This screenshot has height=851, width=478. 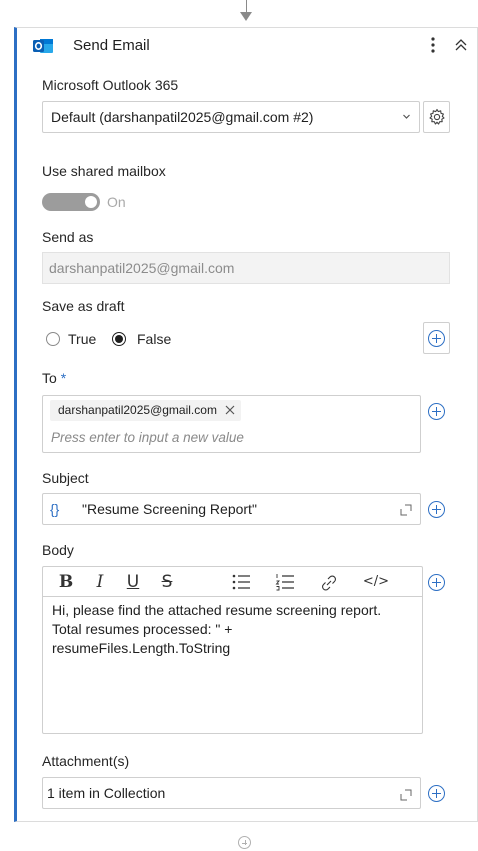 What do you see at coordinates (246, 16) in the screenshot?
I see `flow-connector-arrow` at bounding box center [246, 16].